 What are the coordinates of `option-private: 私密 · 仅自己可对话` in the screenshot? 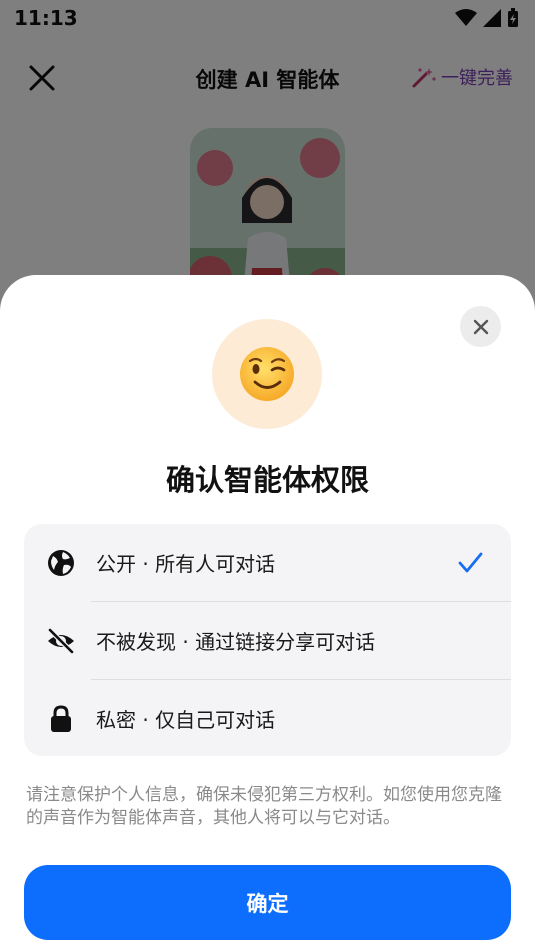 It's located at (267, 718).